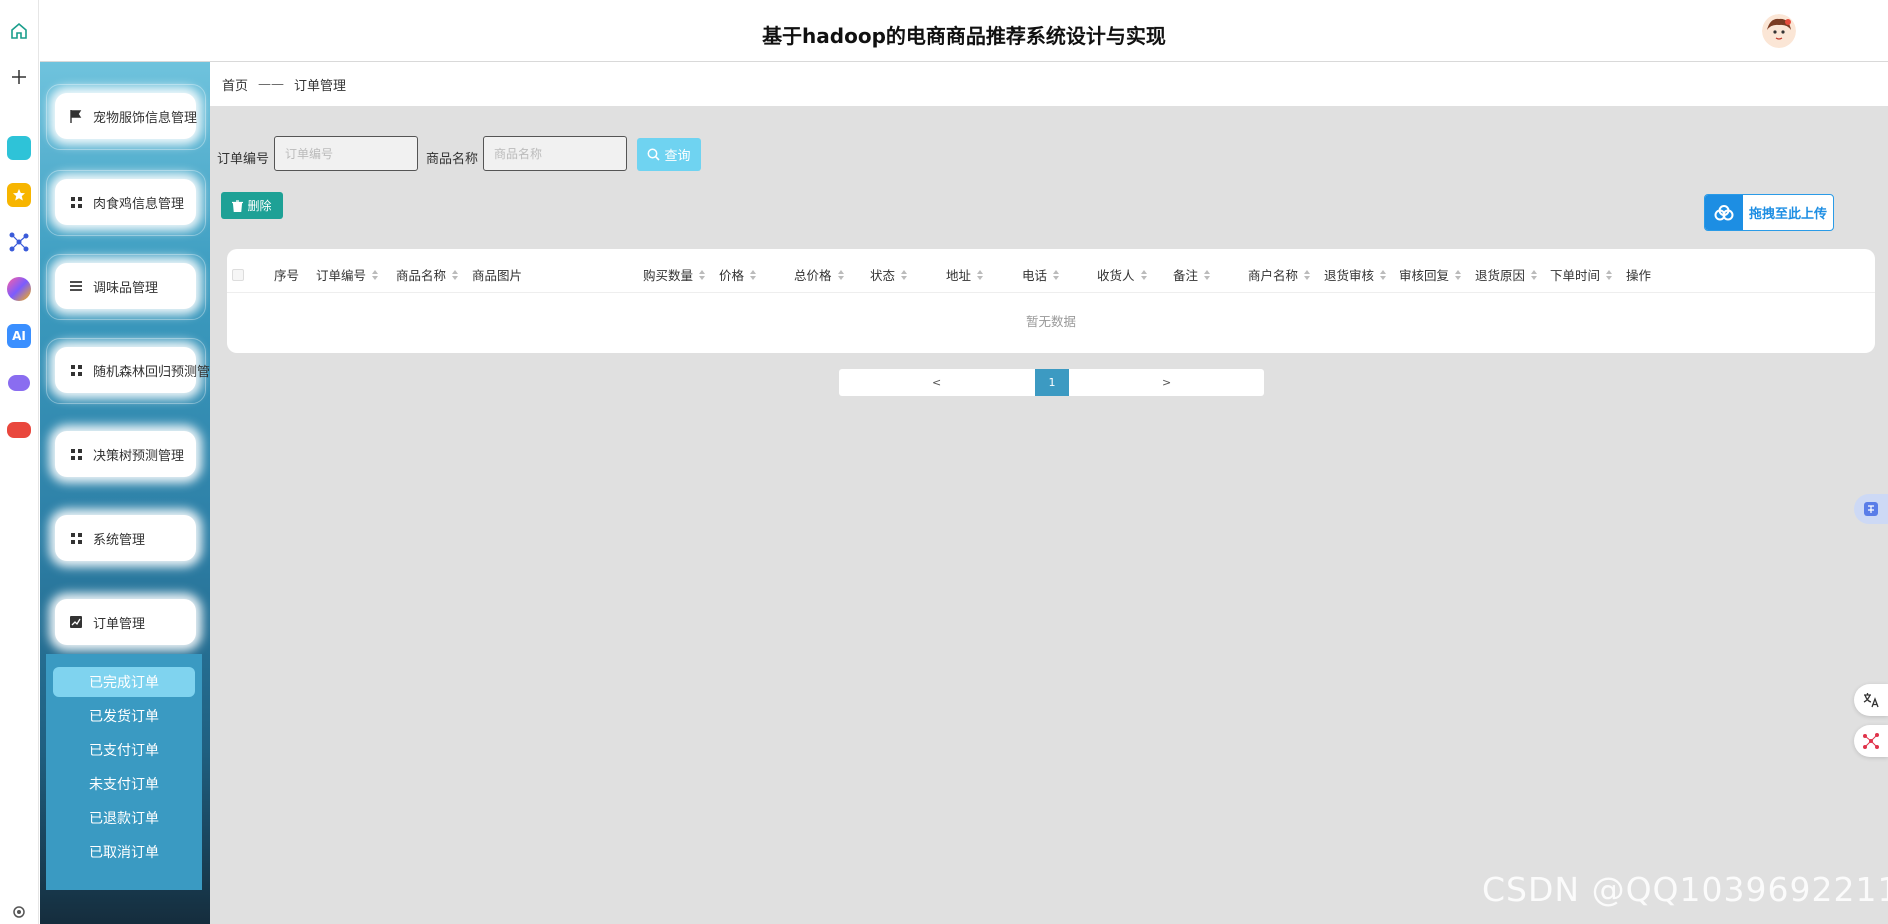 This screenshot has width=1888, height=924. Describe the element at coordinates (145, 118) in the screenshot. I see `sidebar-item-label: 宠物服饰信息管理` at that location.